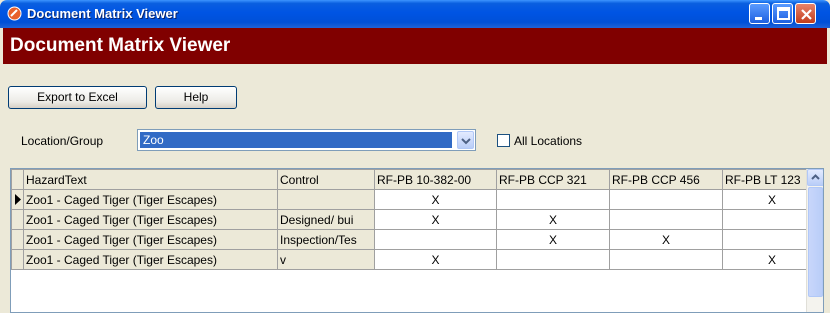 The height and width of the screenshot is (313, 830). I want to click on minimize-button, so click(759, 13).